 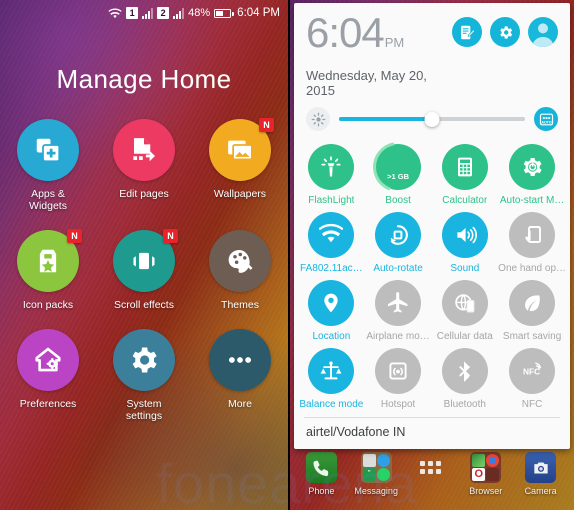 What do you see at coordinates (543, 32) in the screenshot?
I see `user-avatar-icon` at bounding box center [543, 32].